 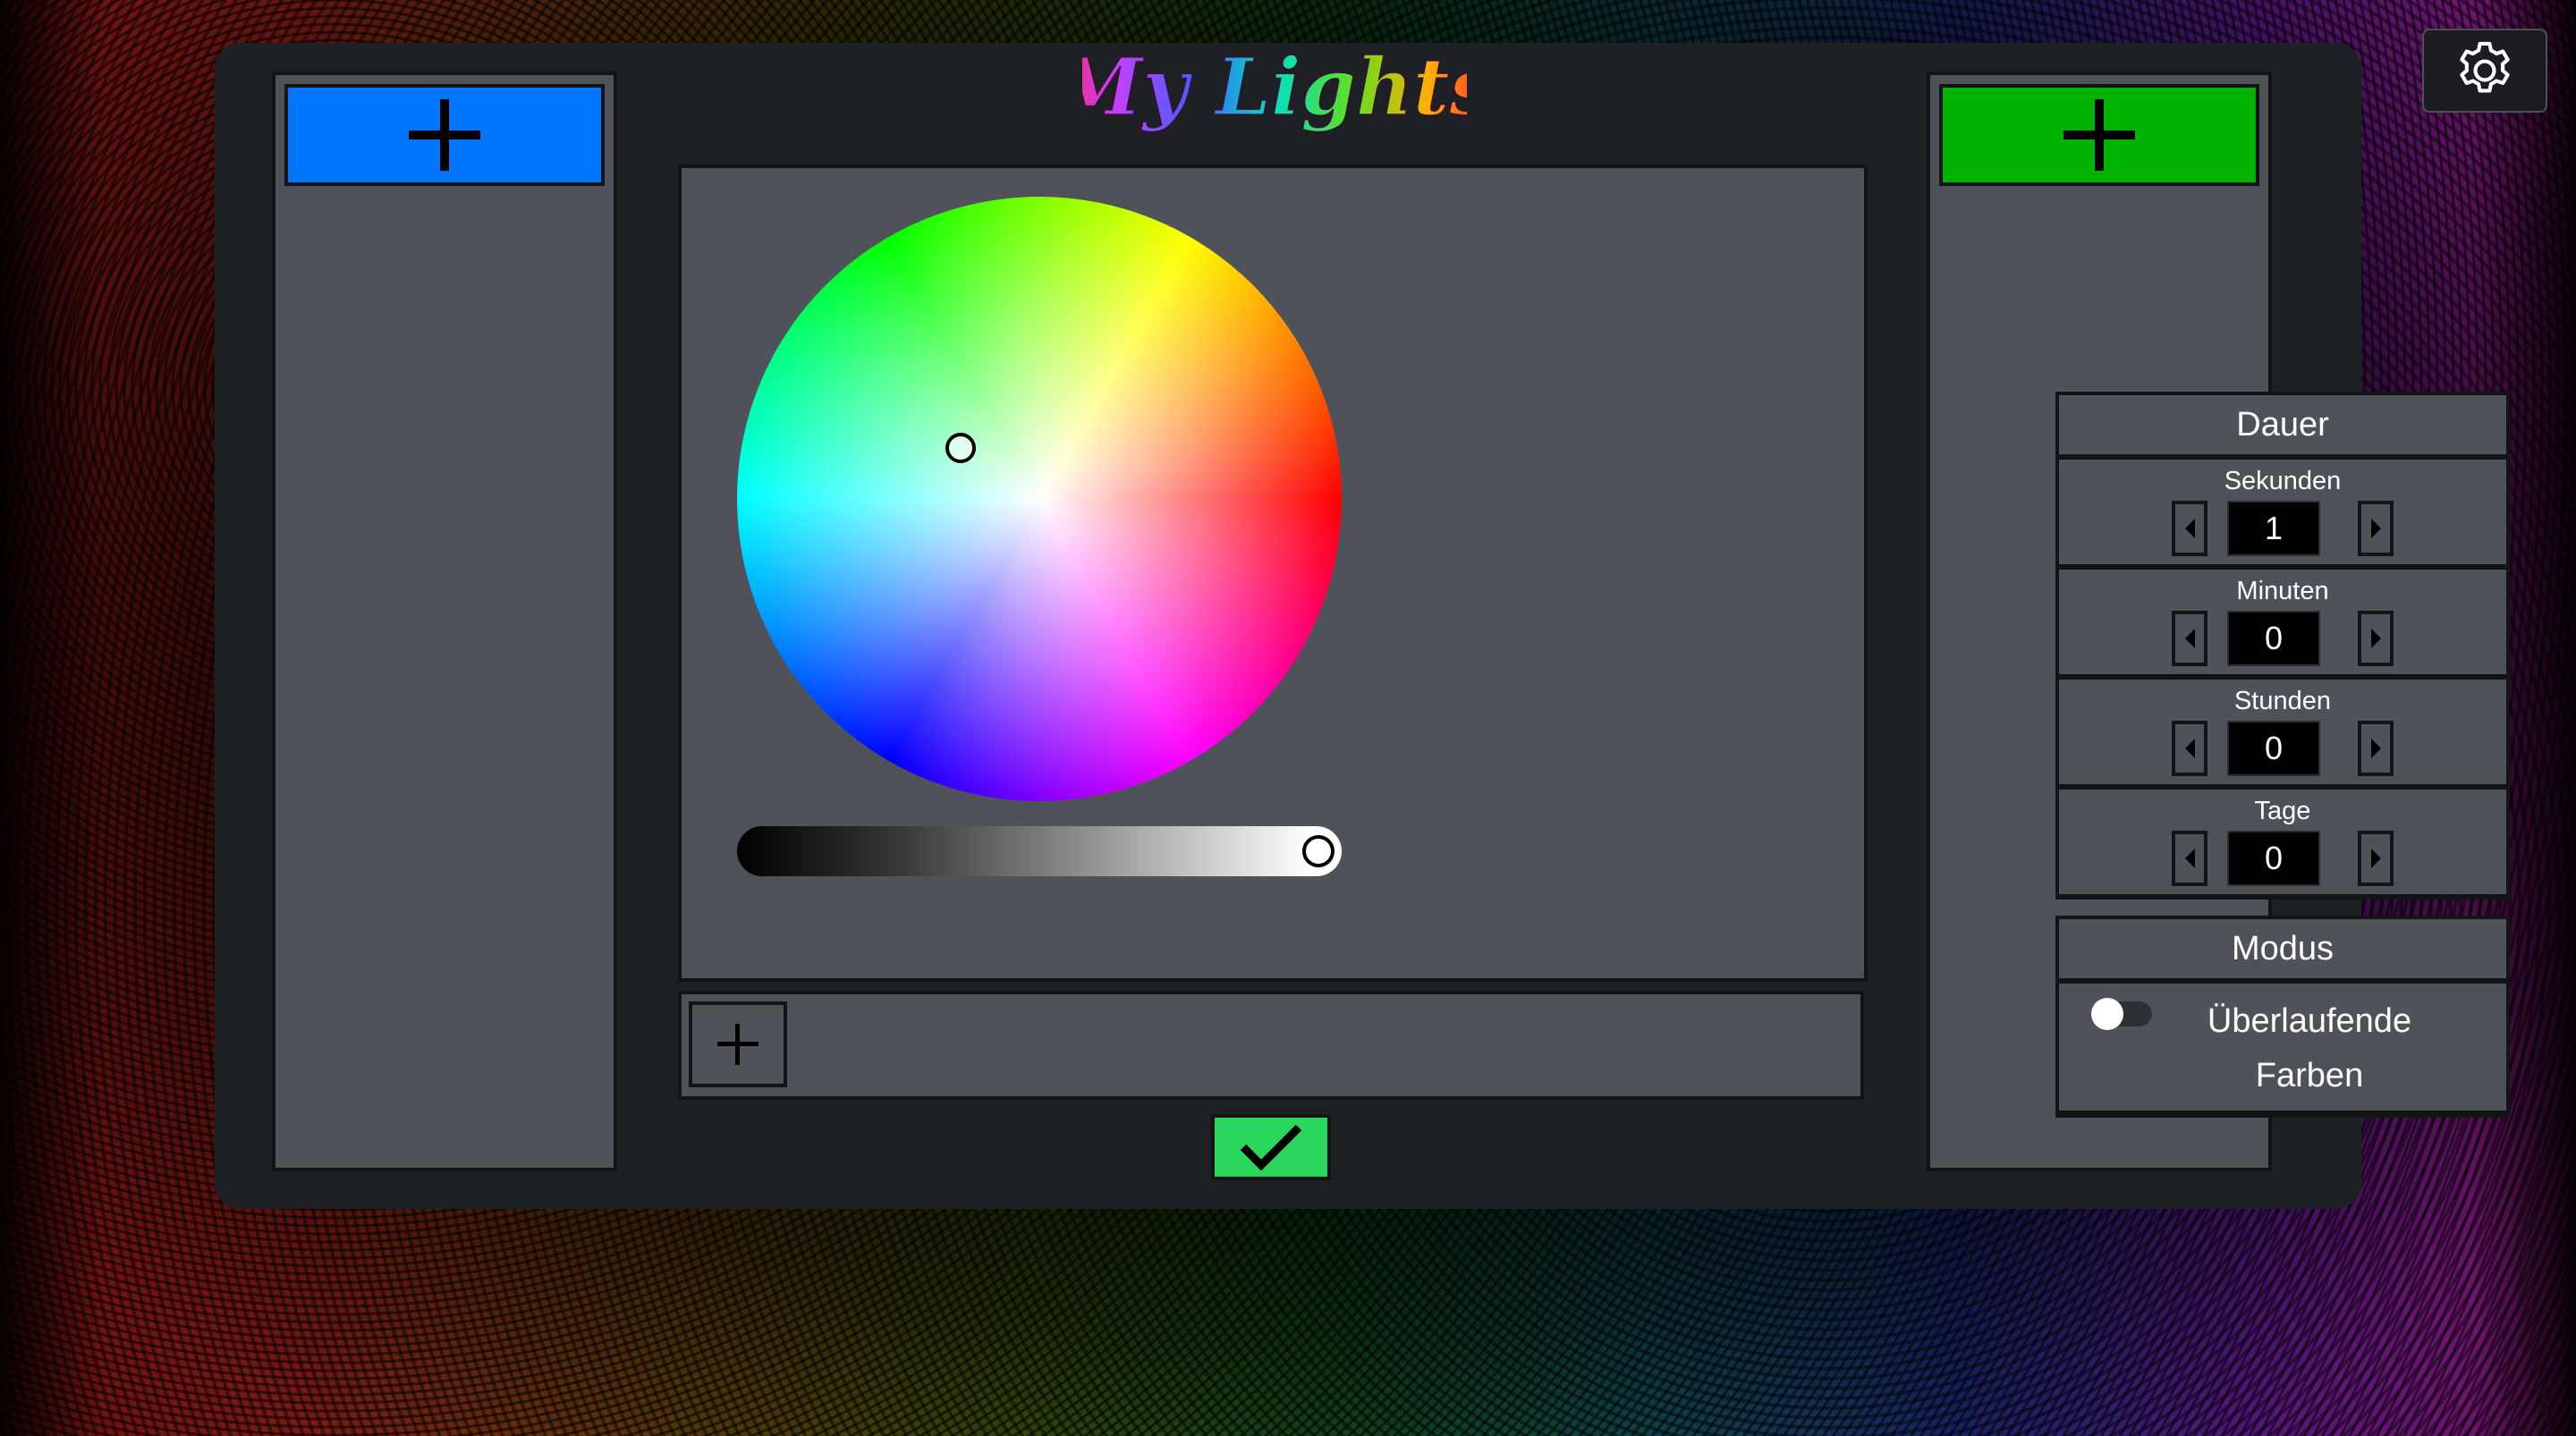 I want to click on hours-row: Stunden 0, so click(x=2282, y=732).